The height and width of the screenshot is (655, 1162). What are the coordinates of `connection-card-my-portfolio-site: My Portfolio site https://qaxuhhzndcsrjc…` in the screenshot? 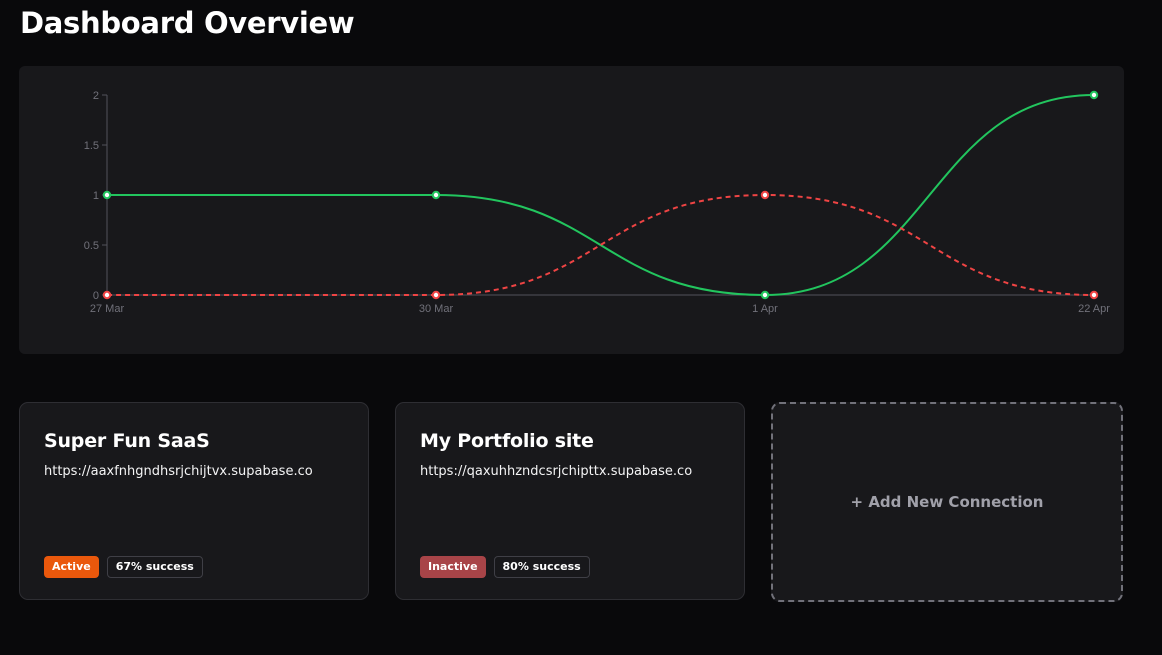 It's located at (570, 501).